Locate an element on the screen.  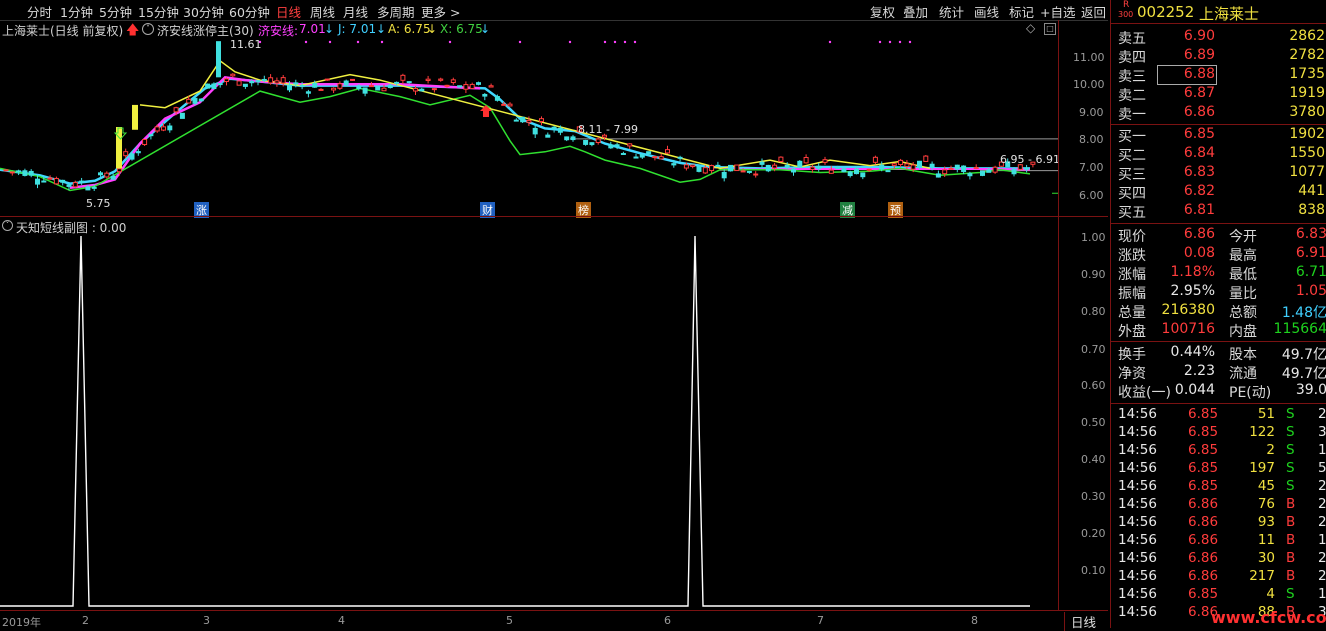
tick-volume: 2 is located at coordinates (1270, 450).